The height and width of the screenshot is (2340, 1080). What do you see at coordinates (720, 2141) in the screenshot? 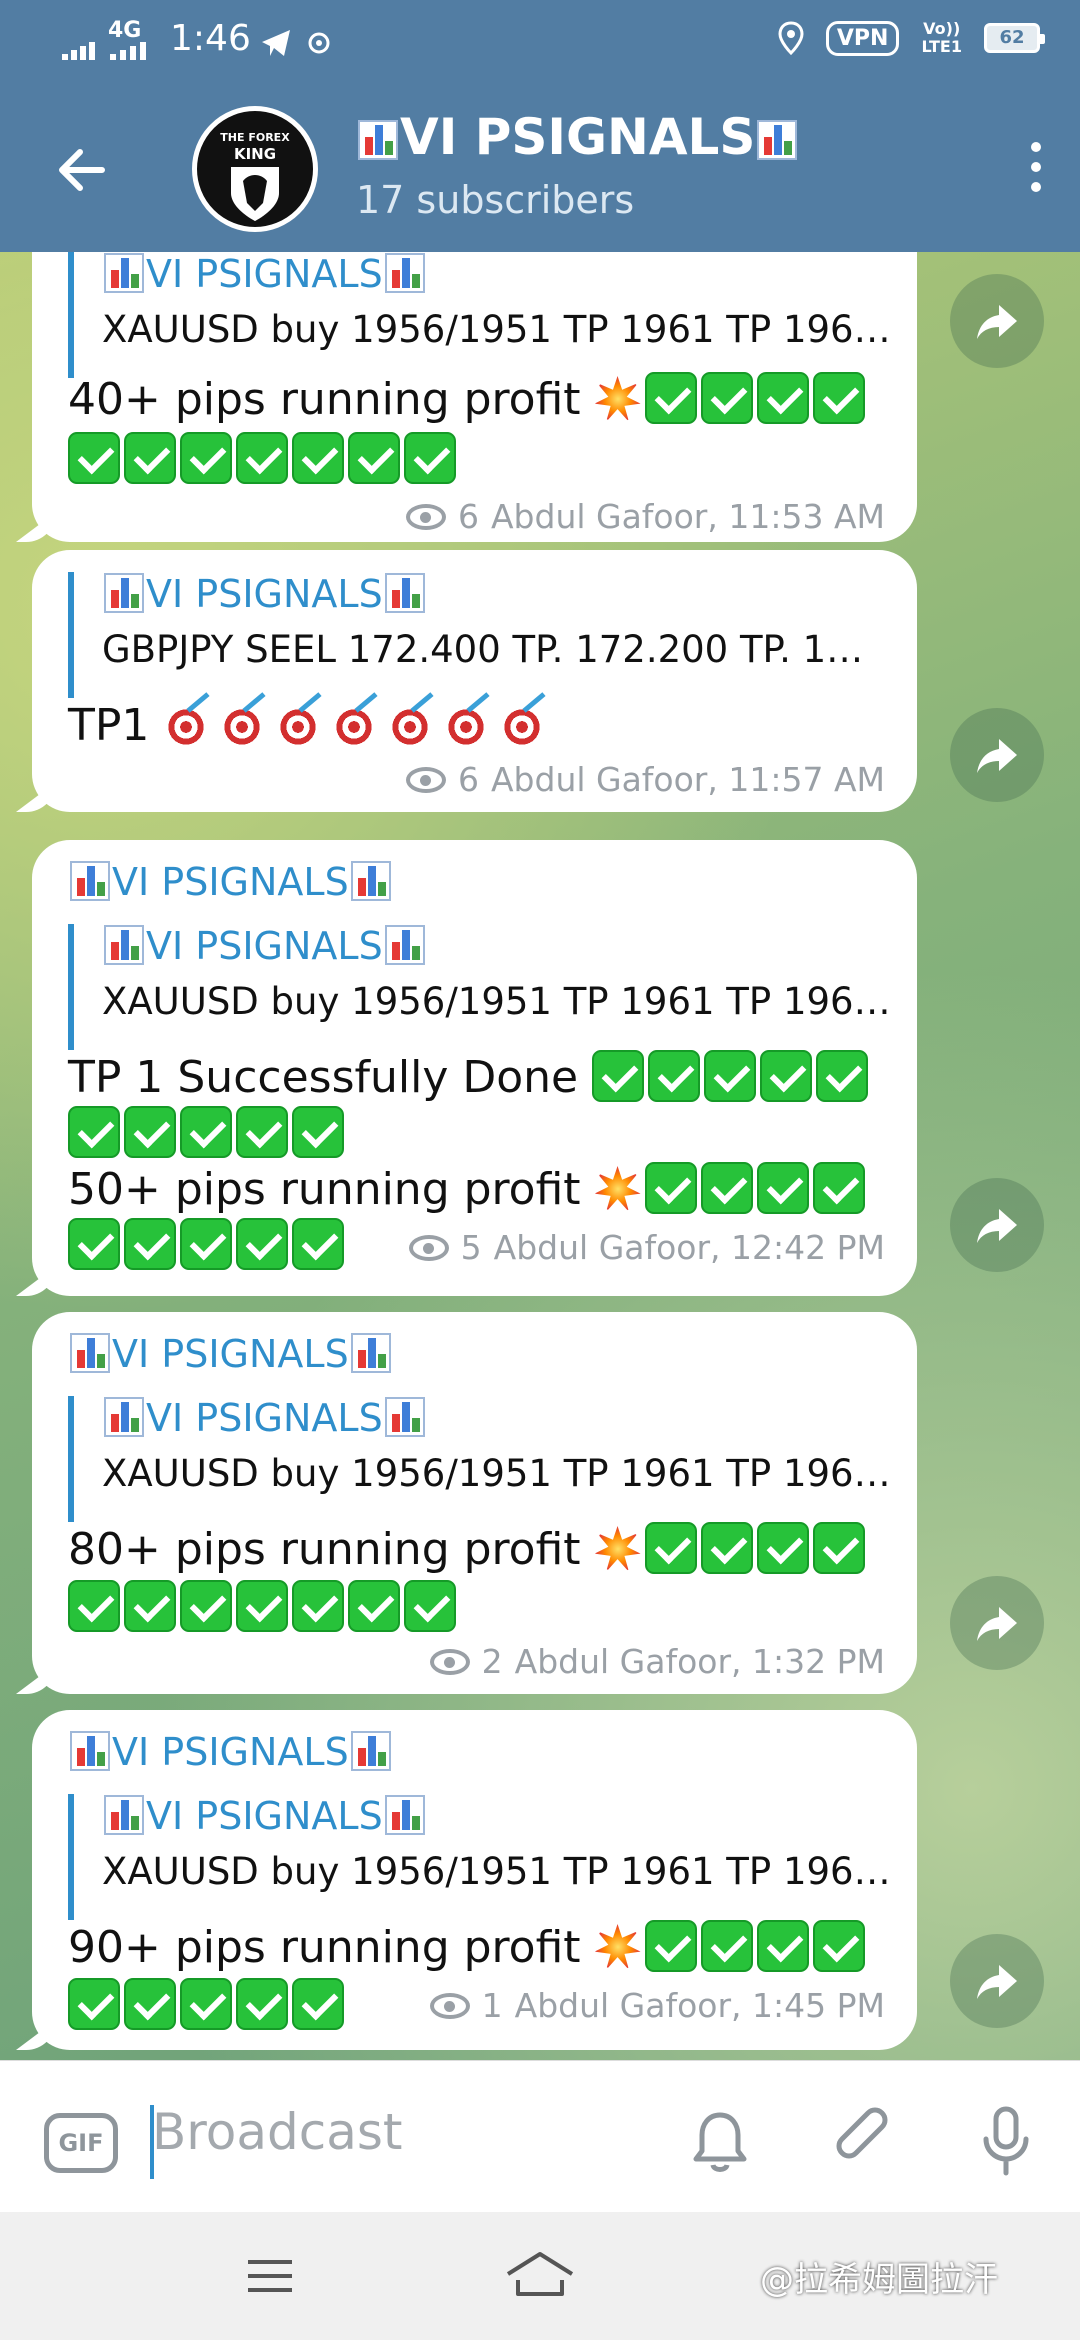
I see `bell-icon` at bounding box center [720, 2141].